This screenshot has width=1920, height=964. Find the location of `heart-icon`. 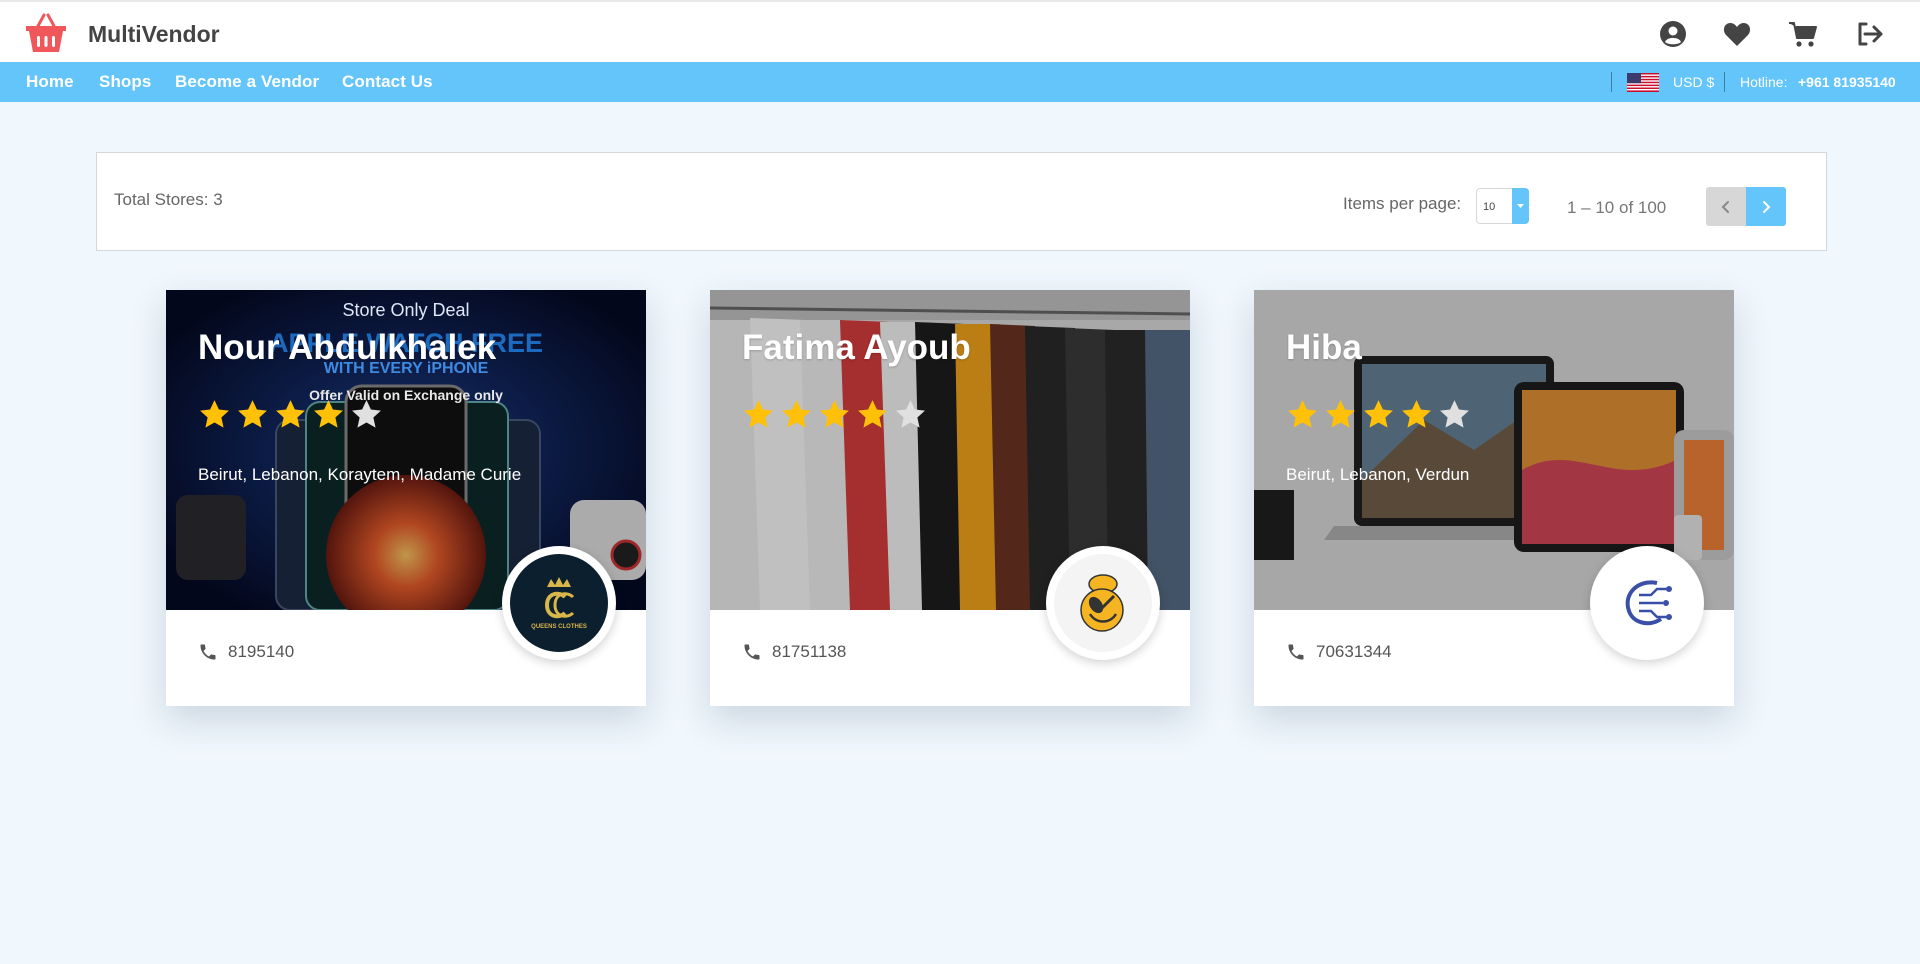

heart-icon is located at coordinates (1737, 34).